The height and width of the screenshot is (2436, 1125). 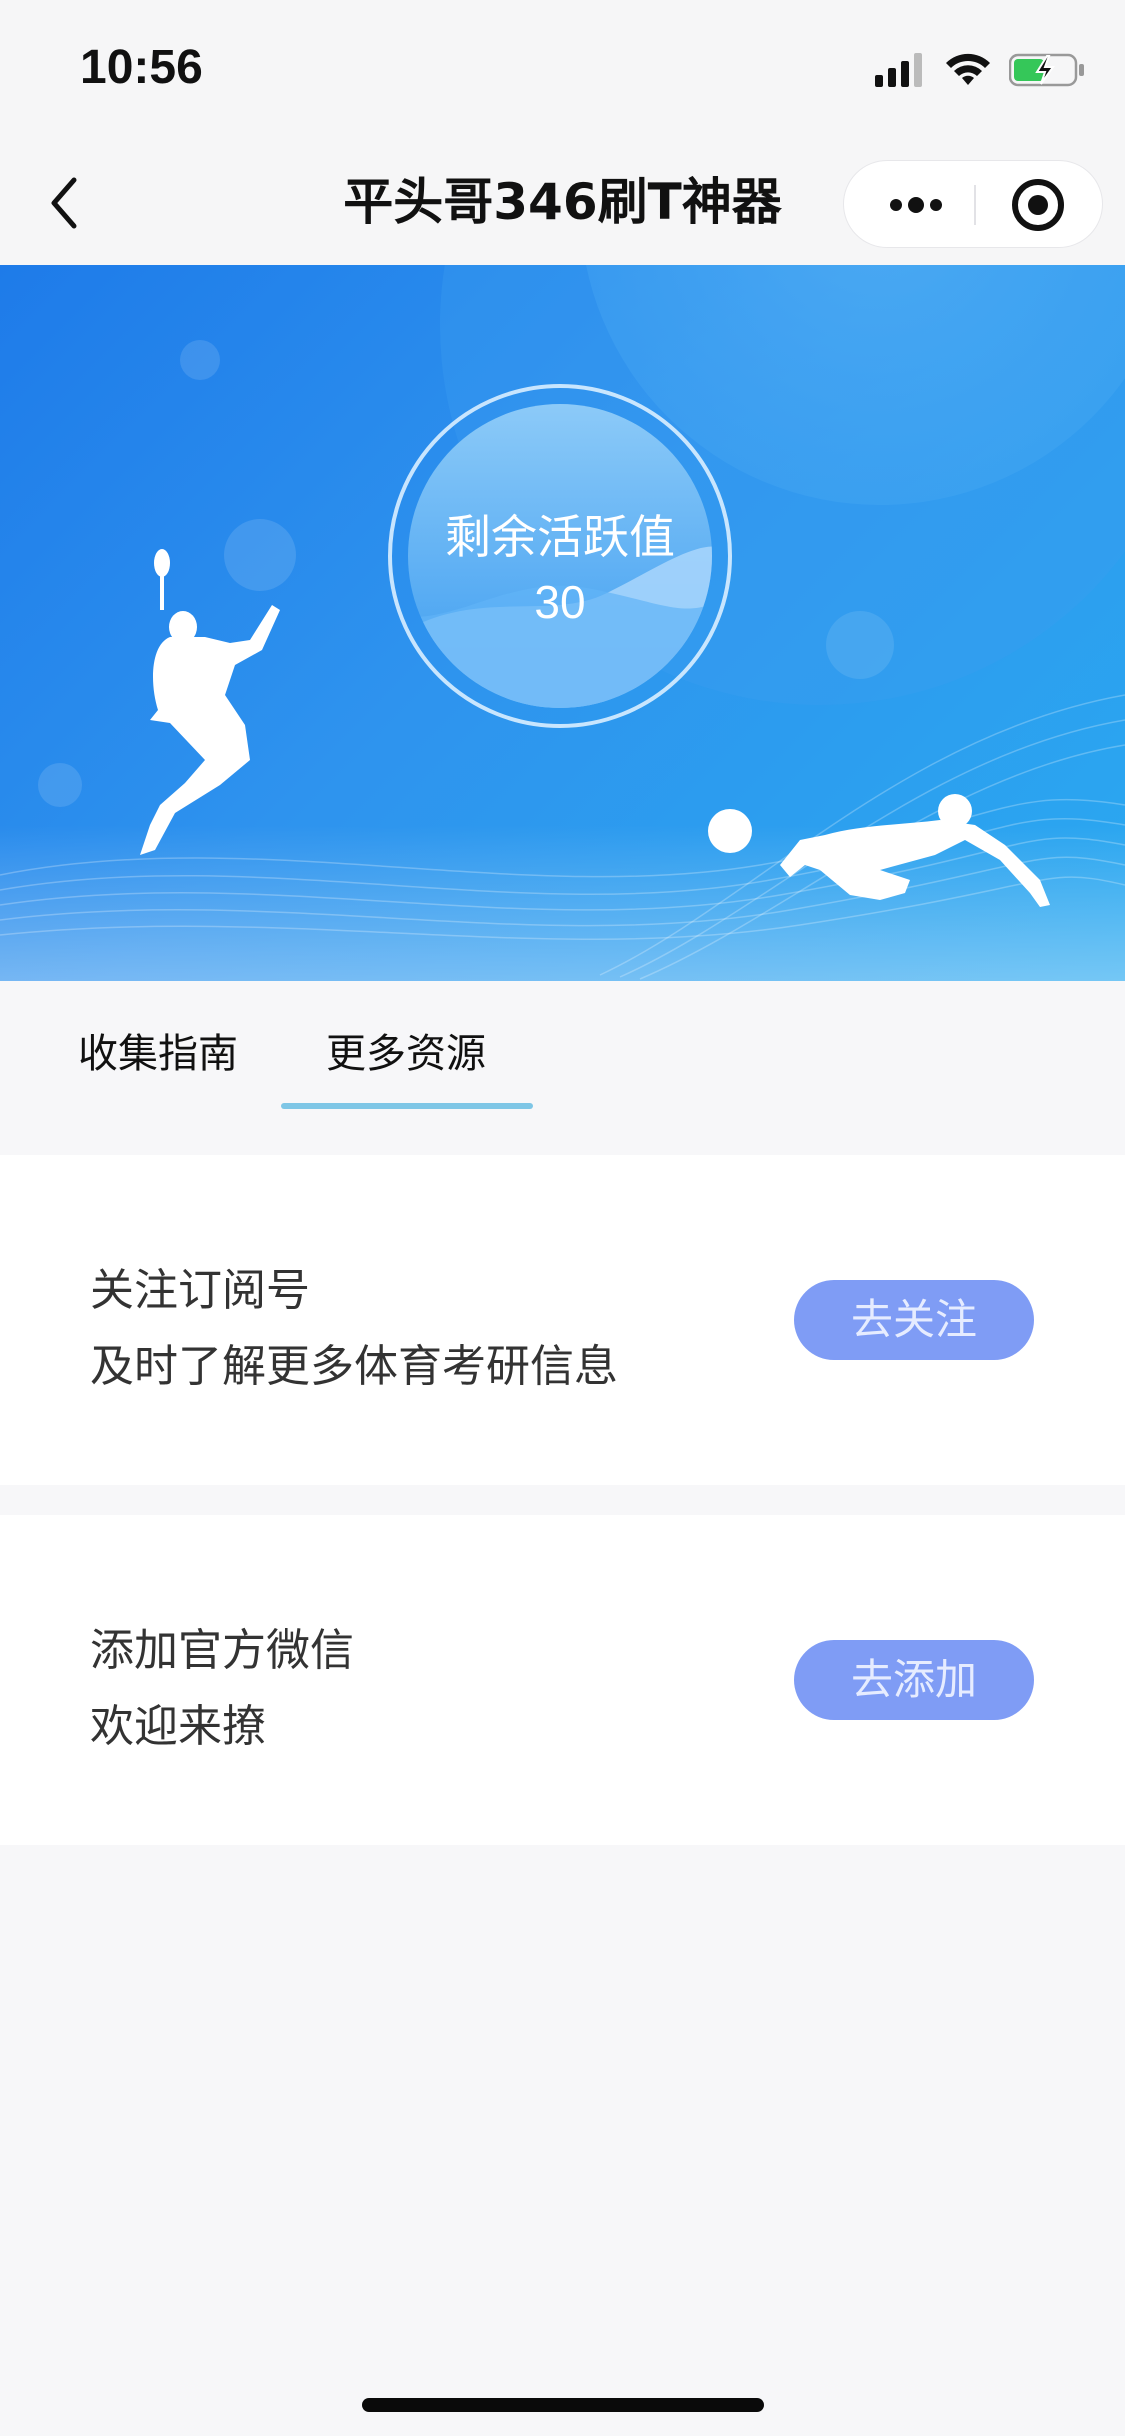 I want to click on subscribe-card-title: 关注订阅号, so click(x=200, y=1290).